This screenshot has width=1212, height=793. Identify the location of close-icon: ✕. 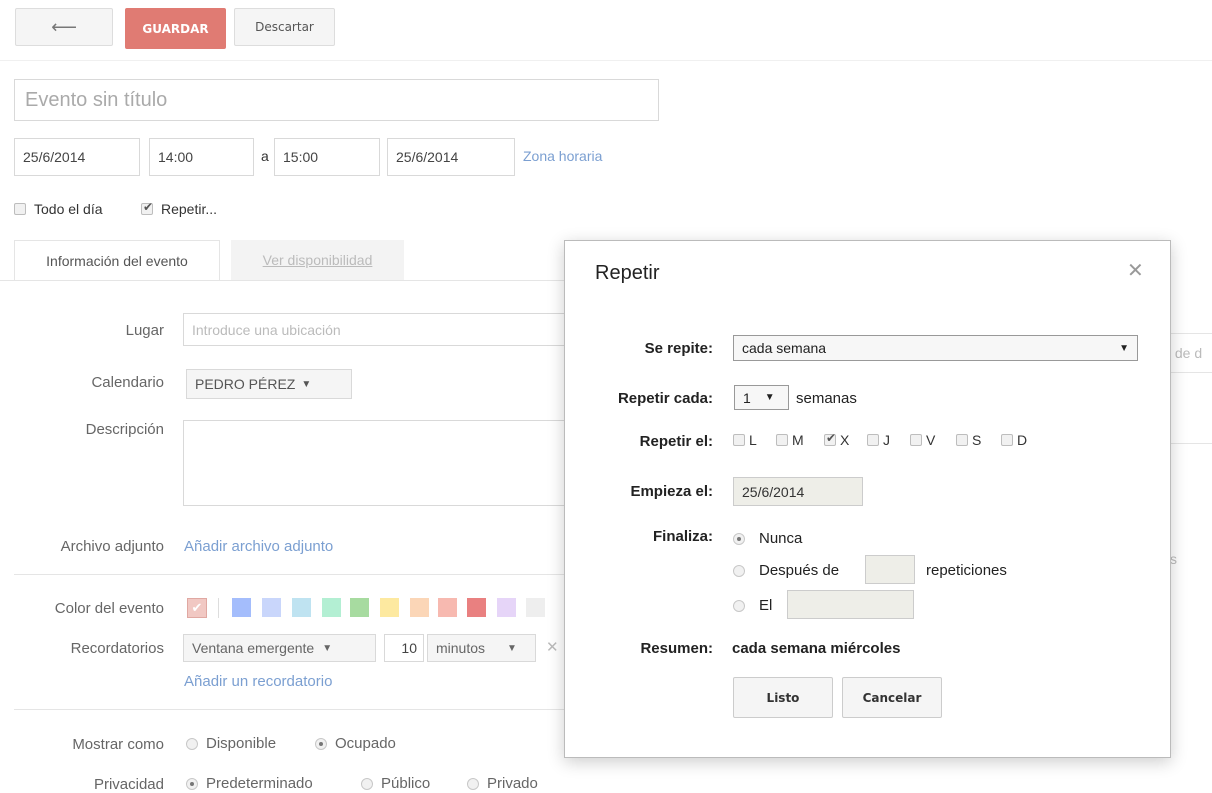
(1135, 270).